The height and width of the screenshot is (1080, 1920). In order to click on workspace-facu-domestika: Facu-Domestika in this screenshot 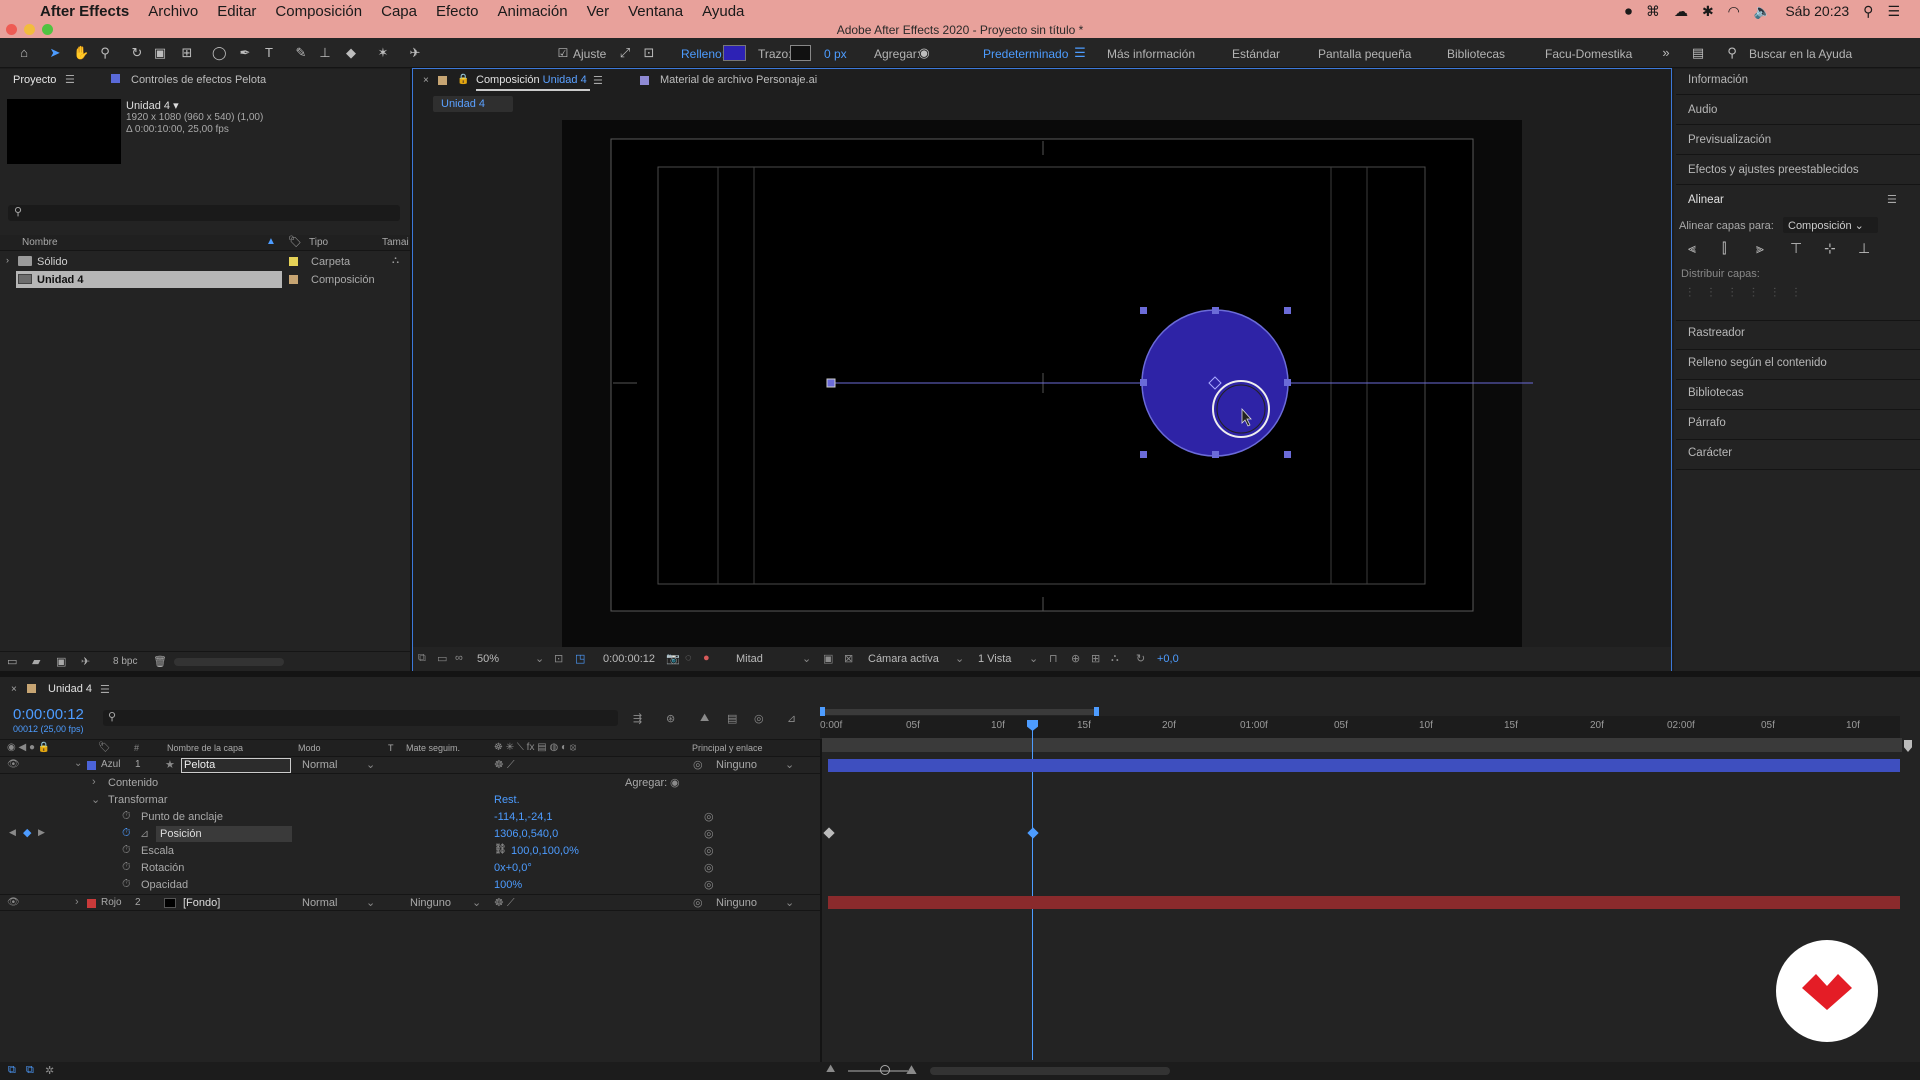, I will do `click(1588, 54)`.